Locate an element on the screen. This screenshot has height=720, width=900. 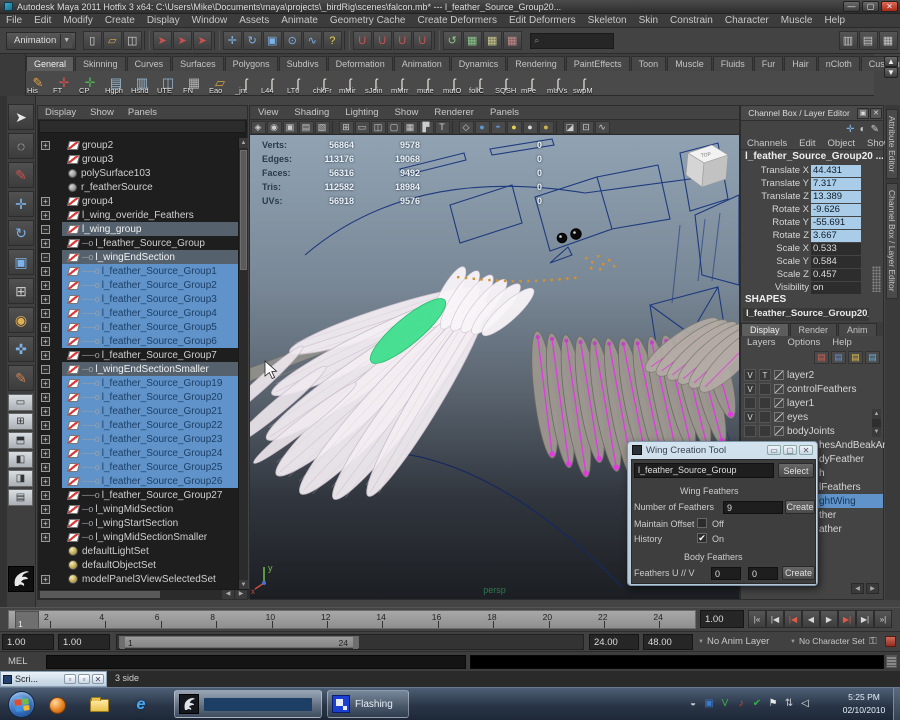
new-layer-selected-icon: ▤ is located at coordinates (872, 357).